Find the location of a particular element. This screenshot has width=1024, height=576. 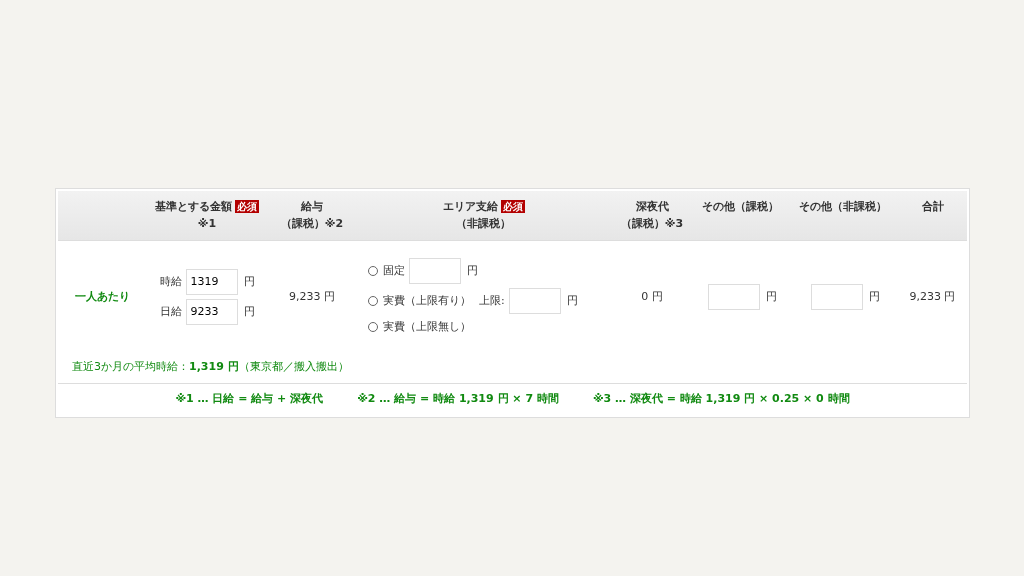

column-header: その他（課税） is located at coordinates (740, 206).